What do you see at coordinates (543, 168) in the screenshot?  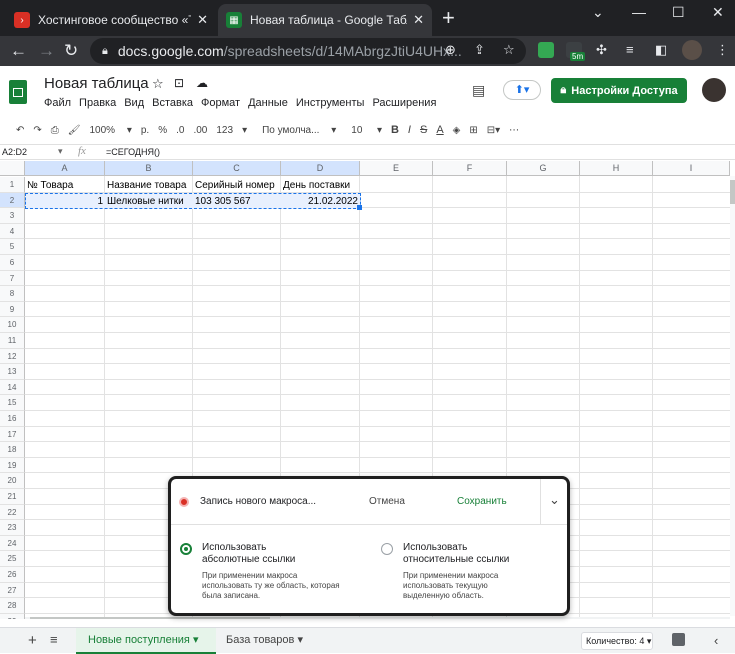 I see `column-header: G` at bounding box center [543, 168].